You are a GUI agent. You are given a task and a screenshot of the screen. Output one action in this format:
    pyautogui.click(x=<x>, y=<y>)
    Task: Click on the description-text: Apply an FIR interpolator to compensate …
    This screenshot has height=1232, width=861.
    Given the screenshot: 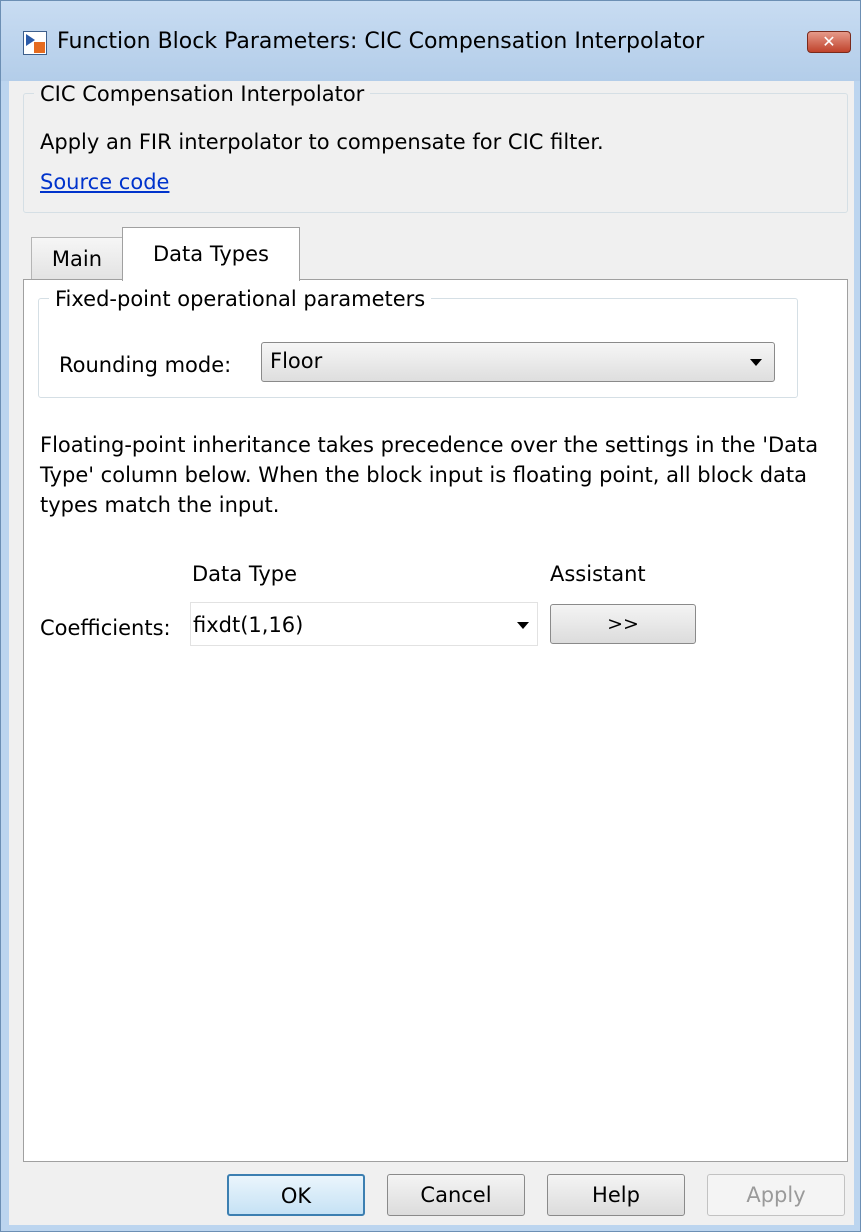 What is the action you would take?
    pyautogui.click(x=322, y=142)
    